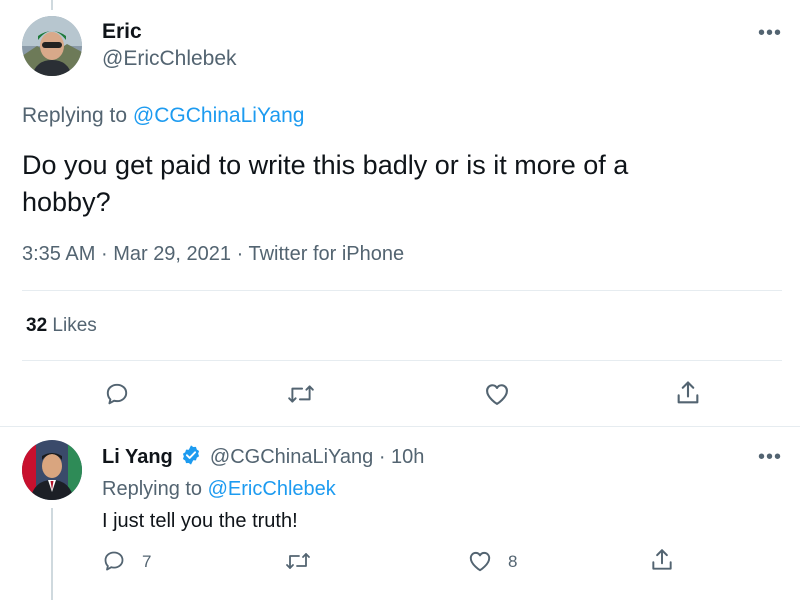  I want to click on reply-replying-to-line: Replying to @EricChlebek, so click(219, 489).